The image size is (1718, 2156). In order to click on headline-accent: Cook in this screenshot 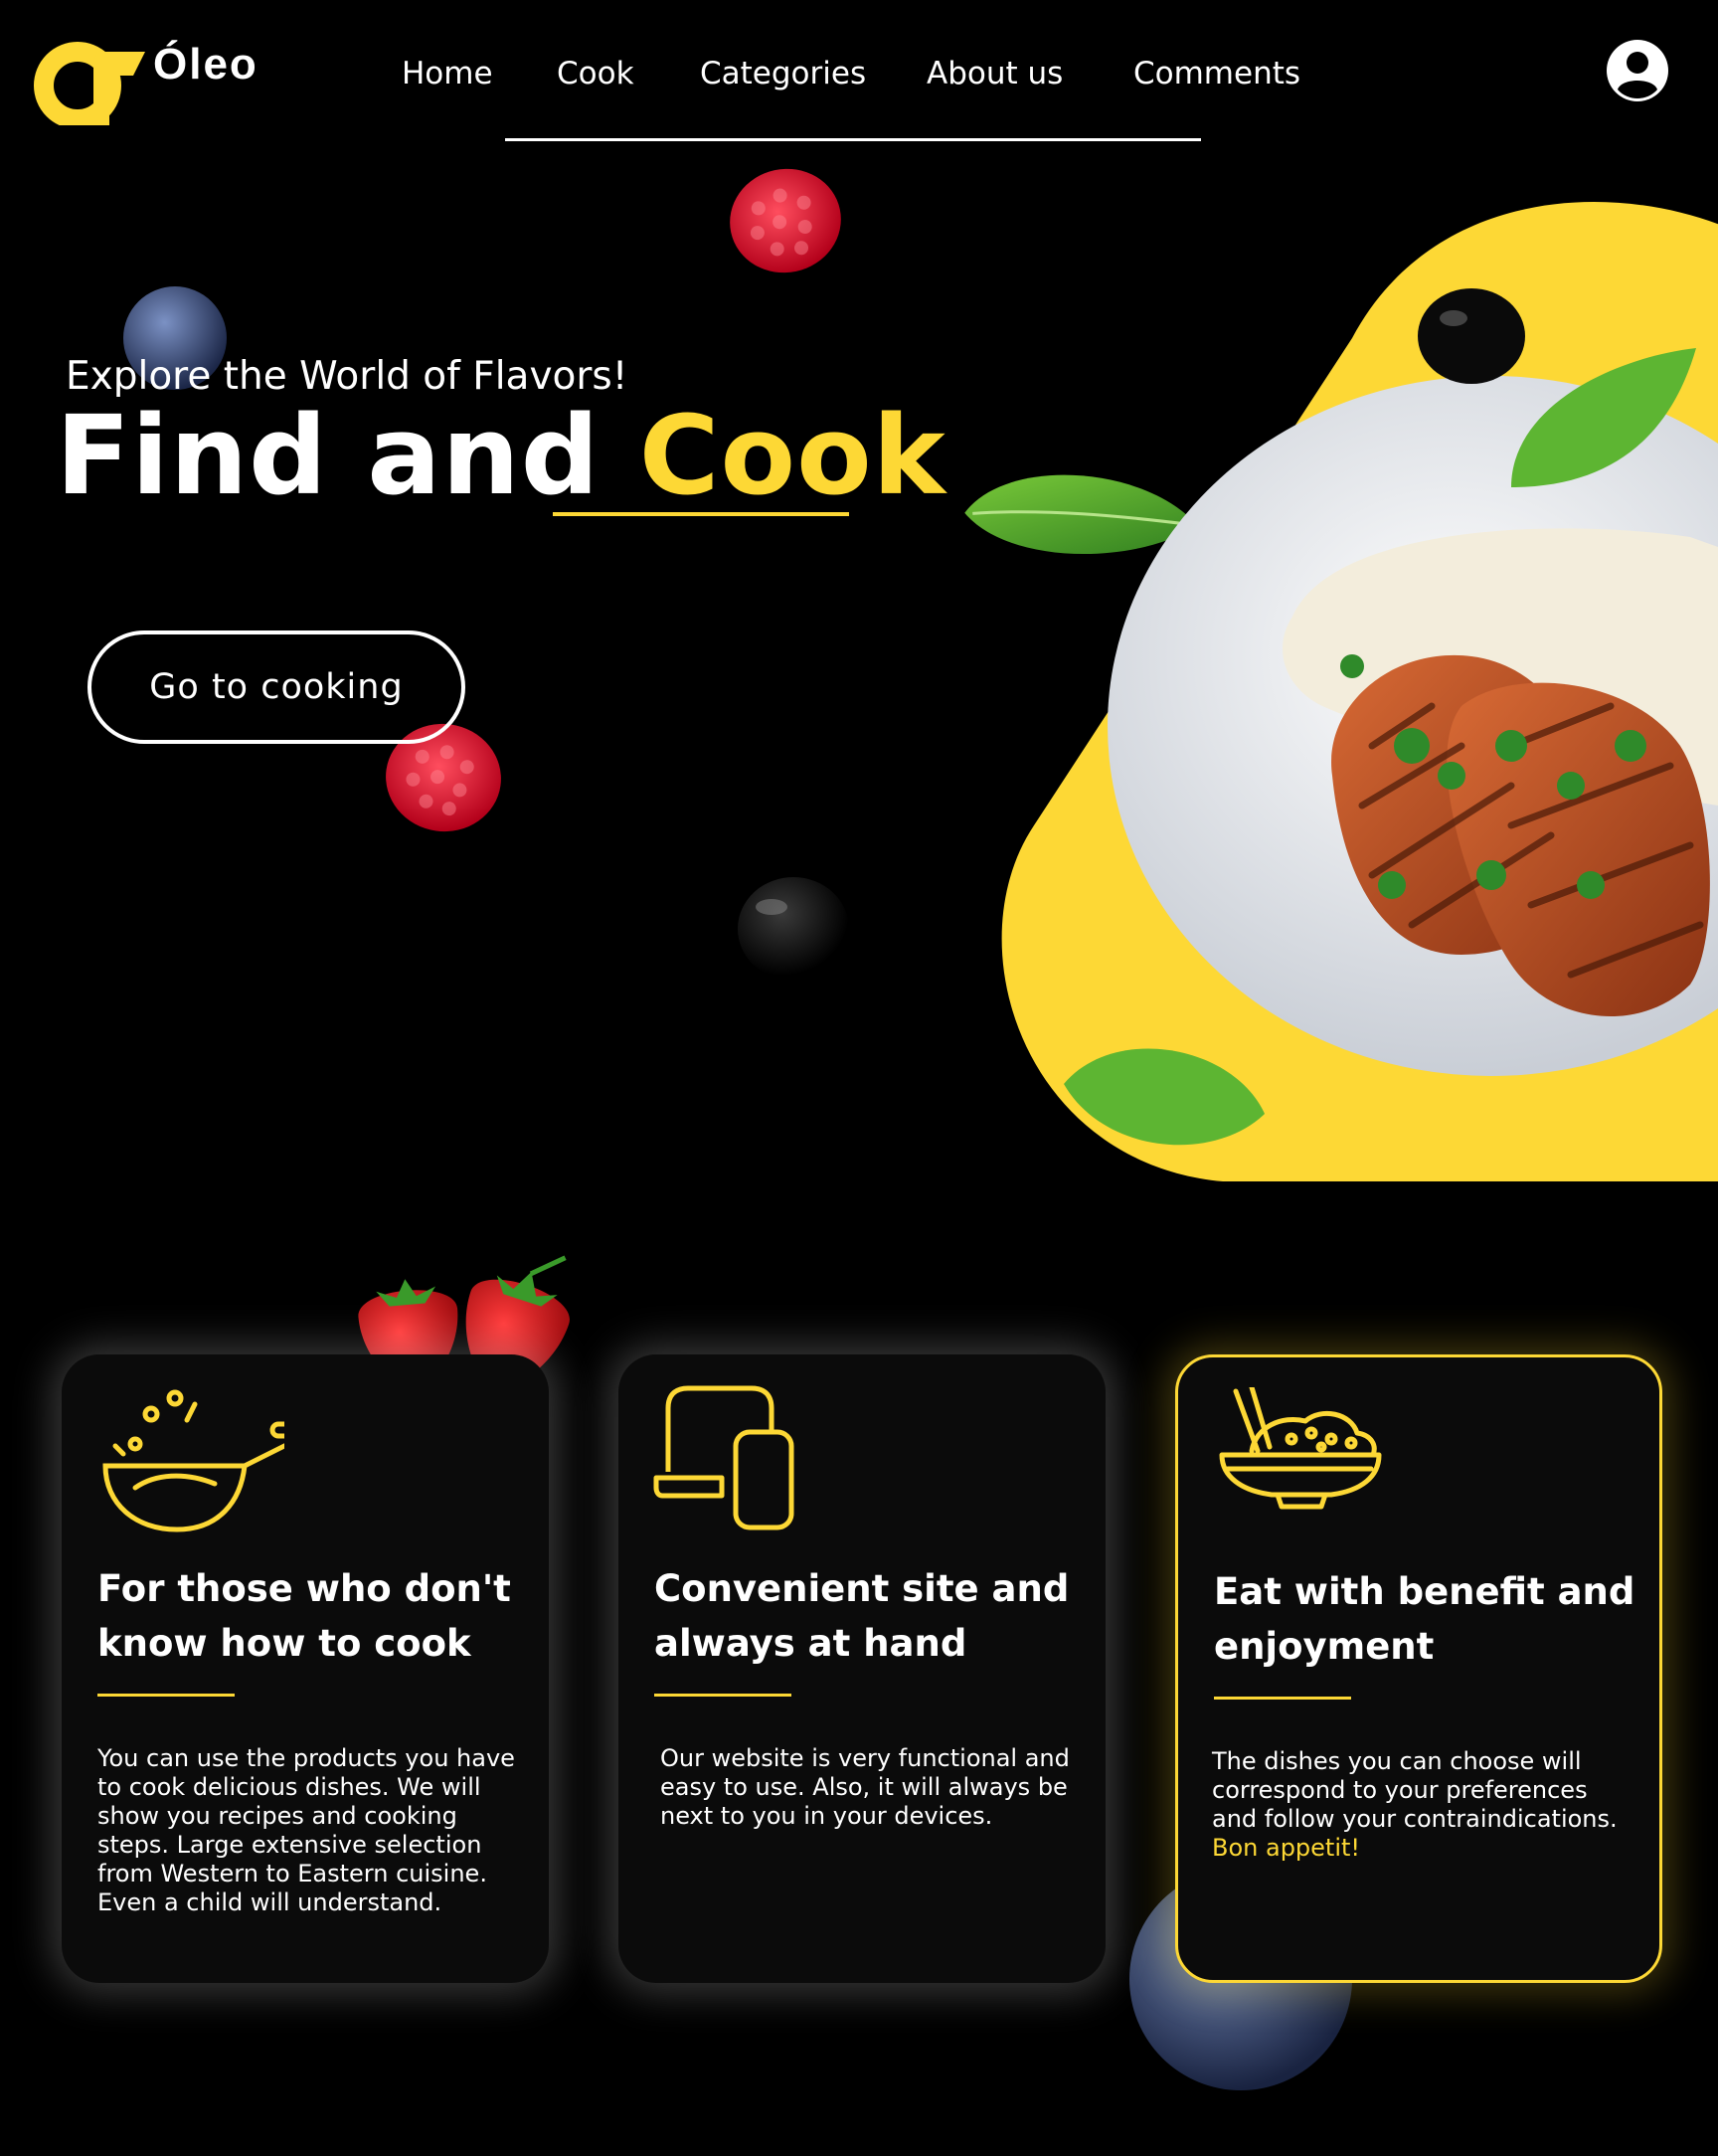, I will do `click(792, 455)`.